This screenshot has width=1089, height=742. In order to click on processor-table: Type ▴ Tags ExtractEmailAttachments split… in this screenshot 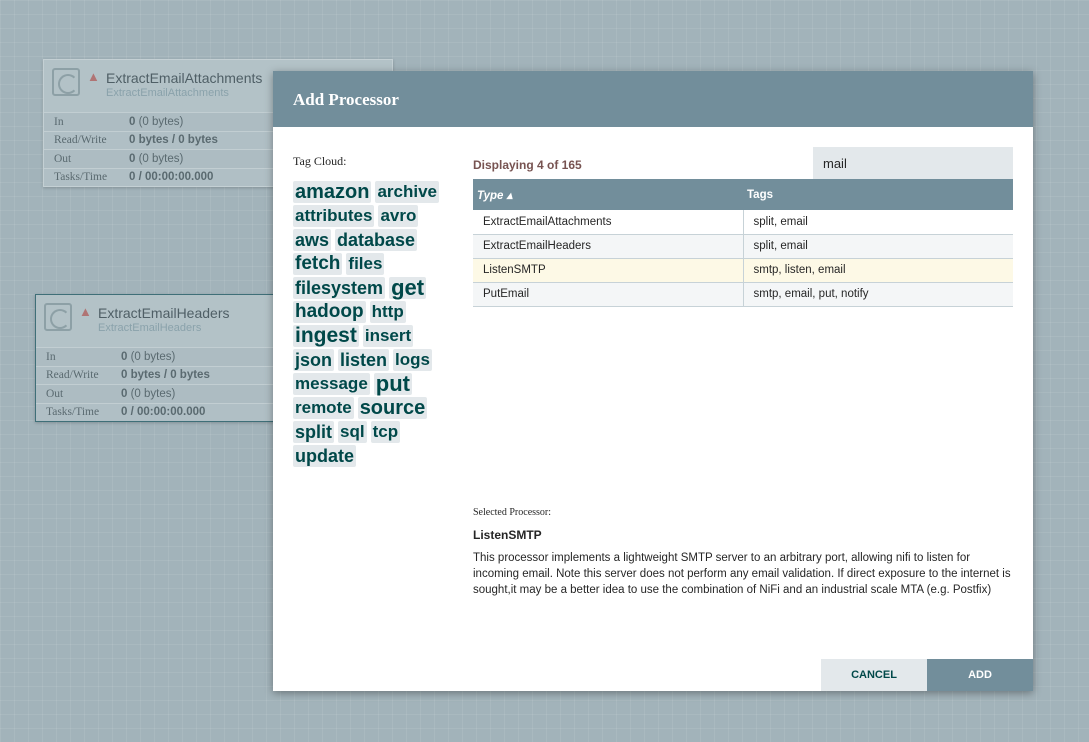, I will do `click(743, 243)`.